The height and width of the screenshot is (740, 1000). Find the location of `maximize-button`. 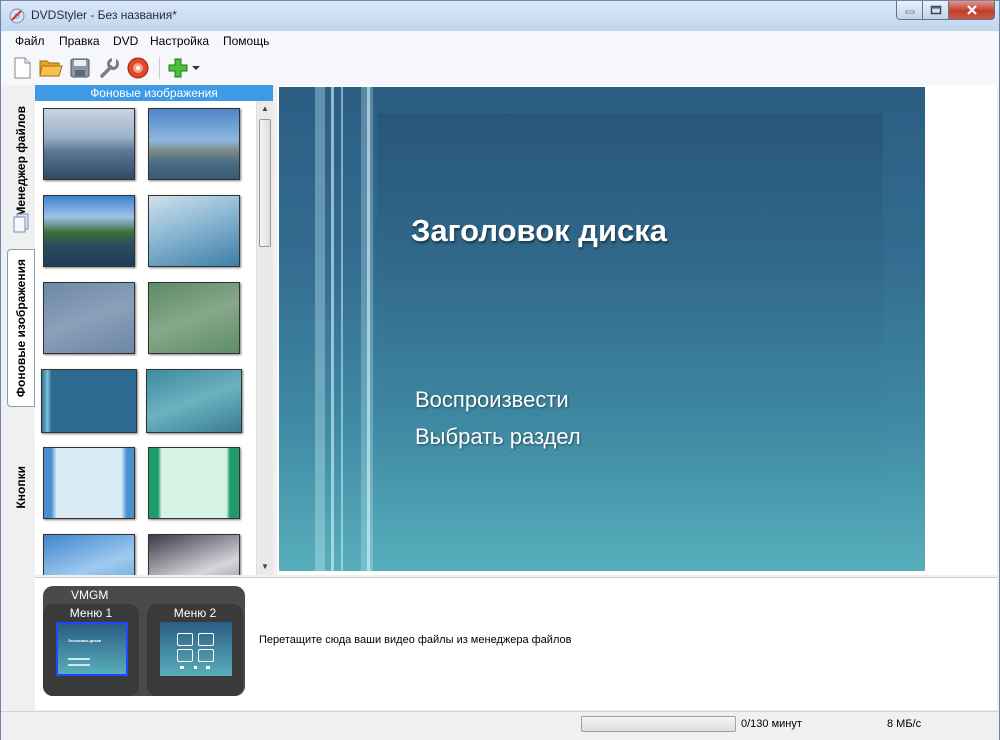

maximize-button is located at coordinates (936, 10).